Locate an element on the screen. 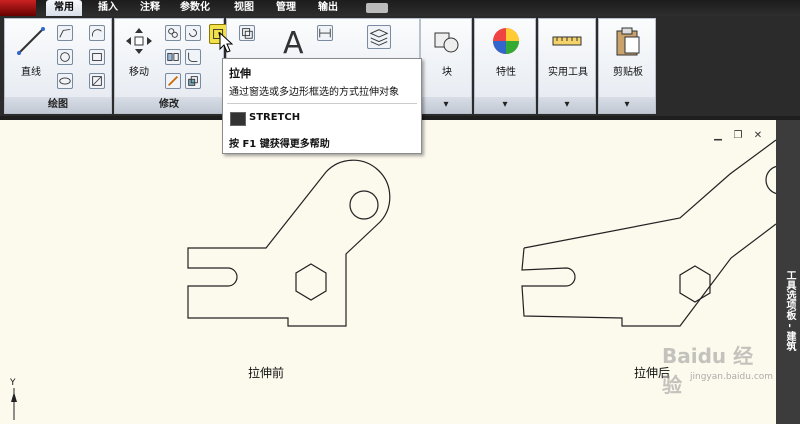  tooltip-command: STRETCH is located at coordinates (275, 117).